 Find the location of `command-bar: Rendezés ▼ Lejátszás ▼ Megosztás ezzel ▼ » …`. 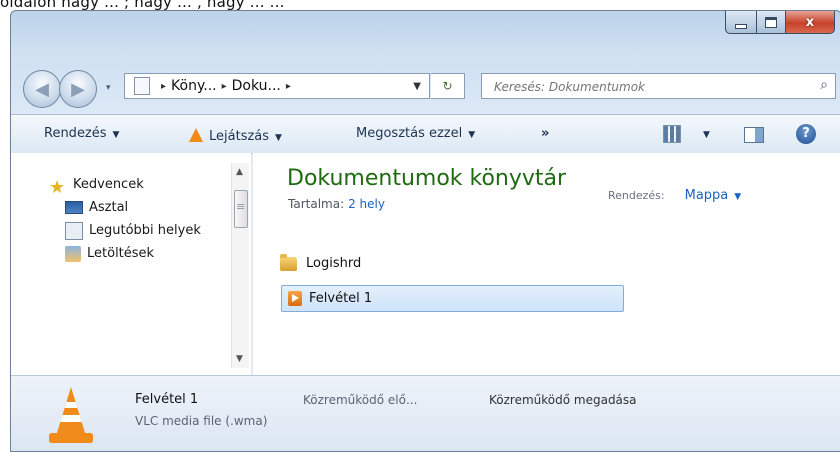

command-bar: Rendezés ▼ Lejátszás ▼ Megosztás ezzel ▼ » … is located at coordinates (425, 134).